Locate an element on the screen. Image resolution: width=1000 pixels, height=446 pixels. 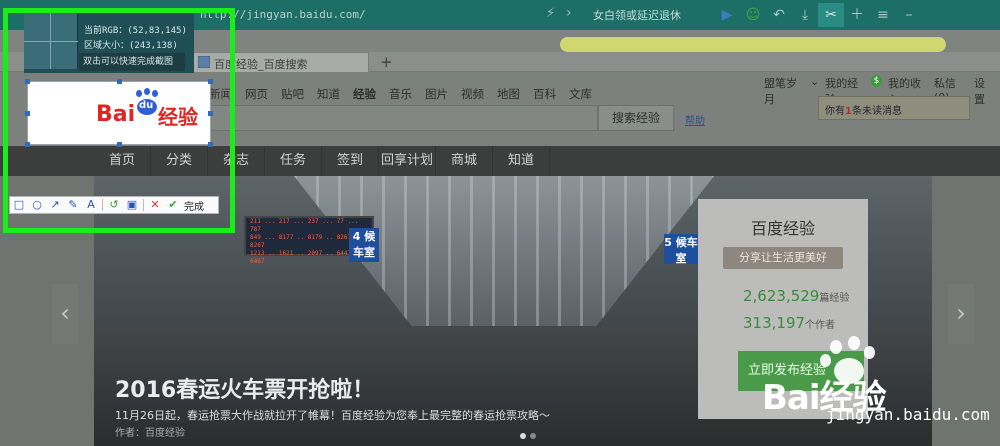
minimize-icon: – is located at coordinates (909, 15).